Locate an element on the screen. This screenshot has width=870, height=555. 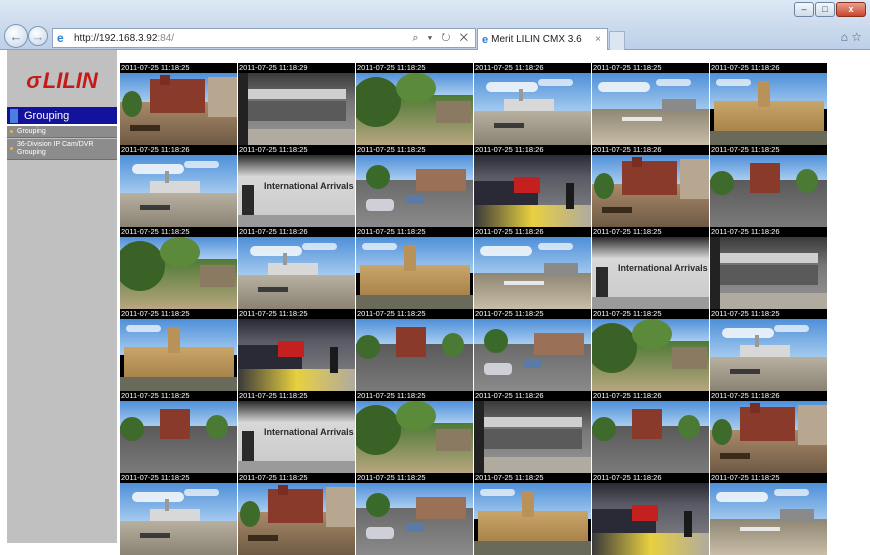
camera-timestamp: 2011-07-25 11:18:29 is located at coordinates (296, 68).